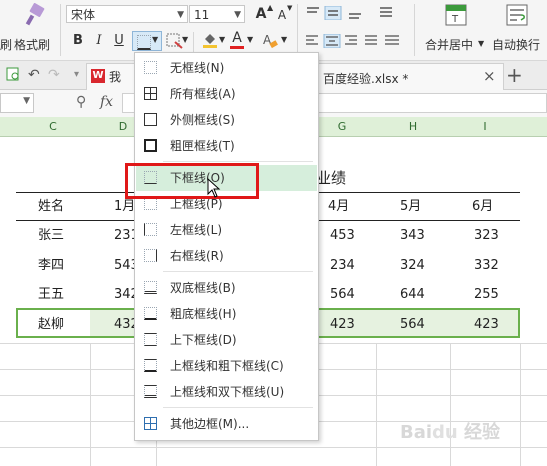 The image size is (547, 466). I want to click on clear-format-icon: A, so click(270, 40).